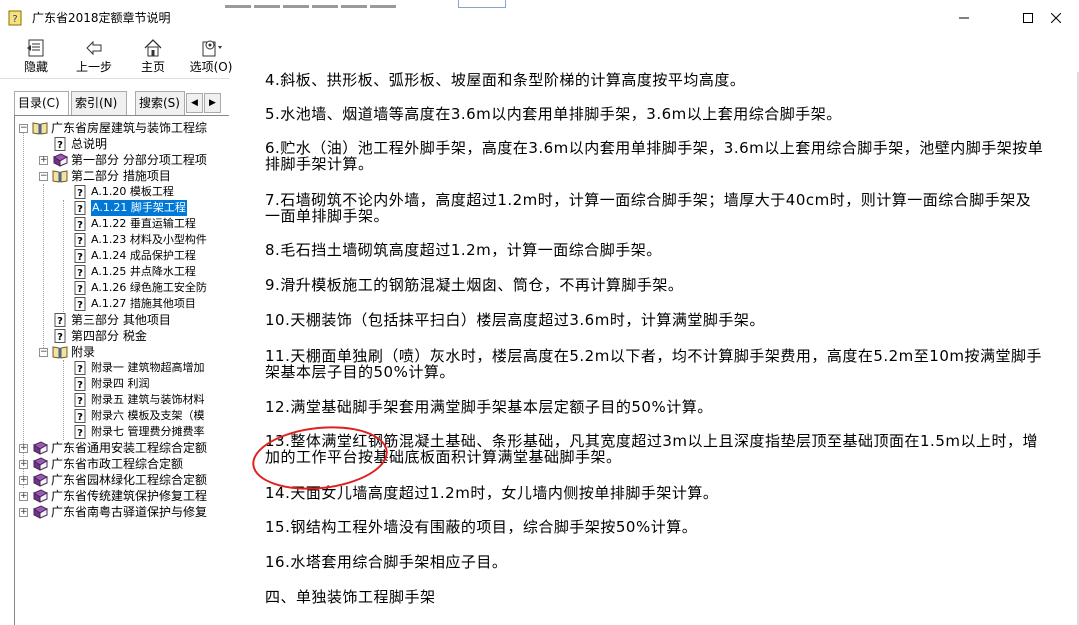 The image size is (1079, 625). I want to click on hide-button: 隐藏, so click(36, 56).